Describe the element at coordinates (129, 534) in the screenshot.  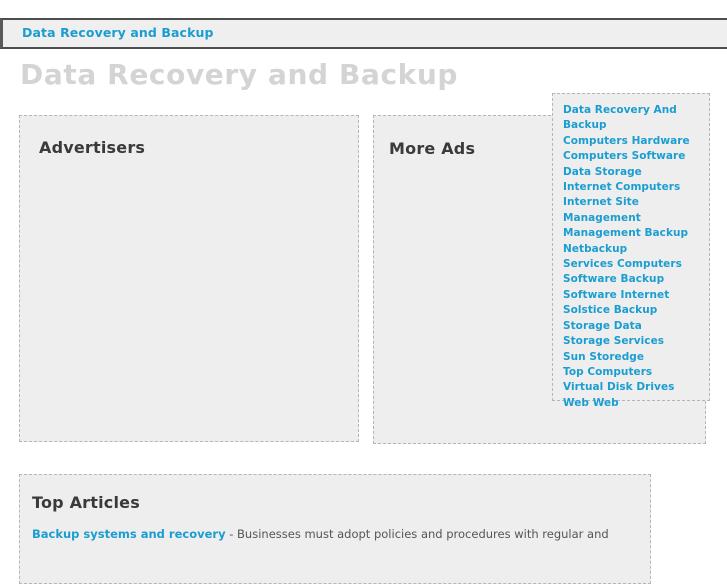
I see `article-link-backup-systems-and-recovery: Backup systems and recovery` at that location.